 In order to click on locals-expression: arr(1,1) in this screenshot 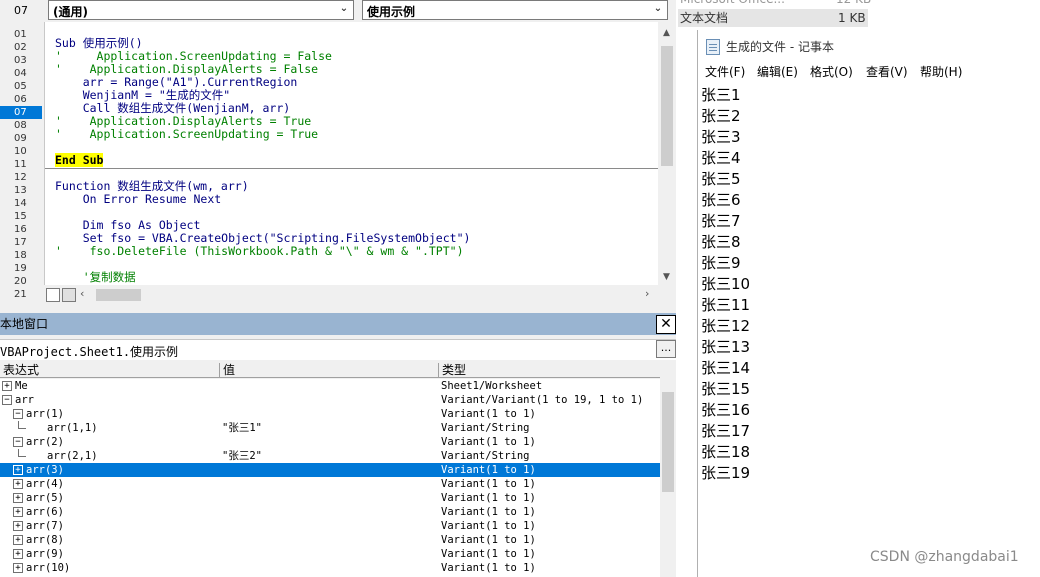, I will do `click(72, 428)`.